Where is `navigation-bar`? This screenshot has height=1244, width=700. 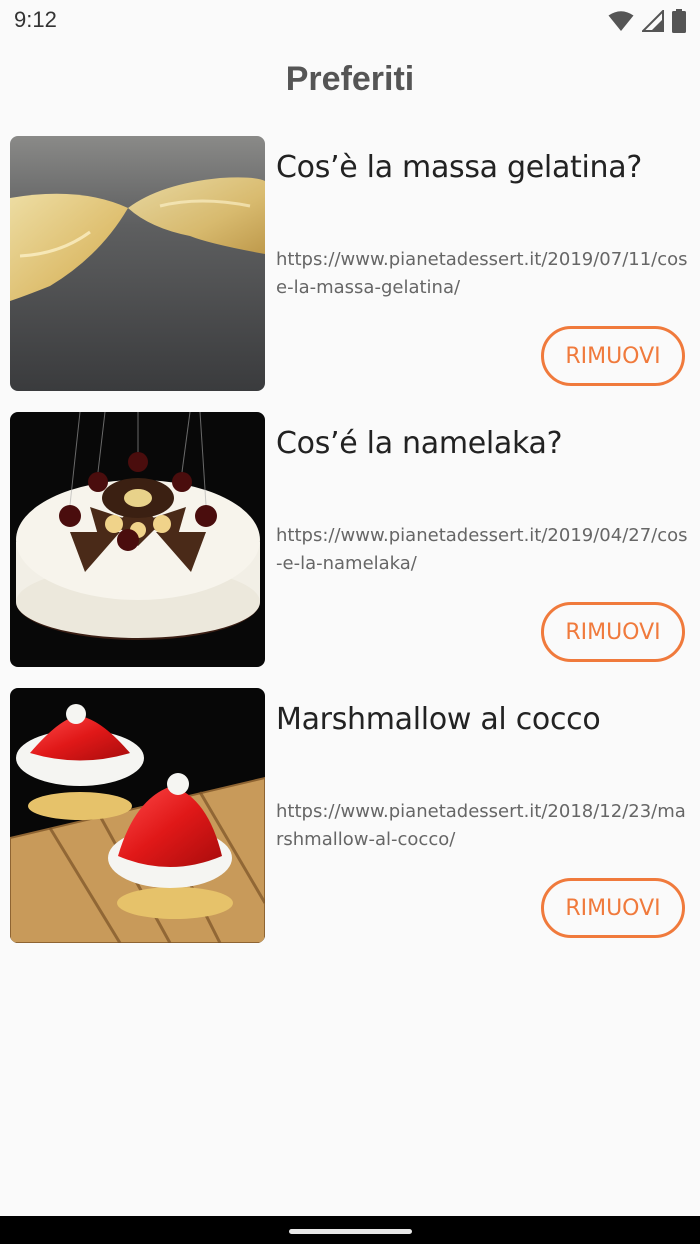 navigation-bar is located at coordinates (350, 1230).